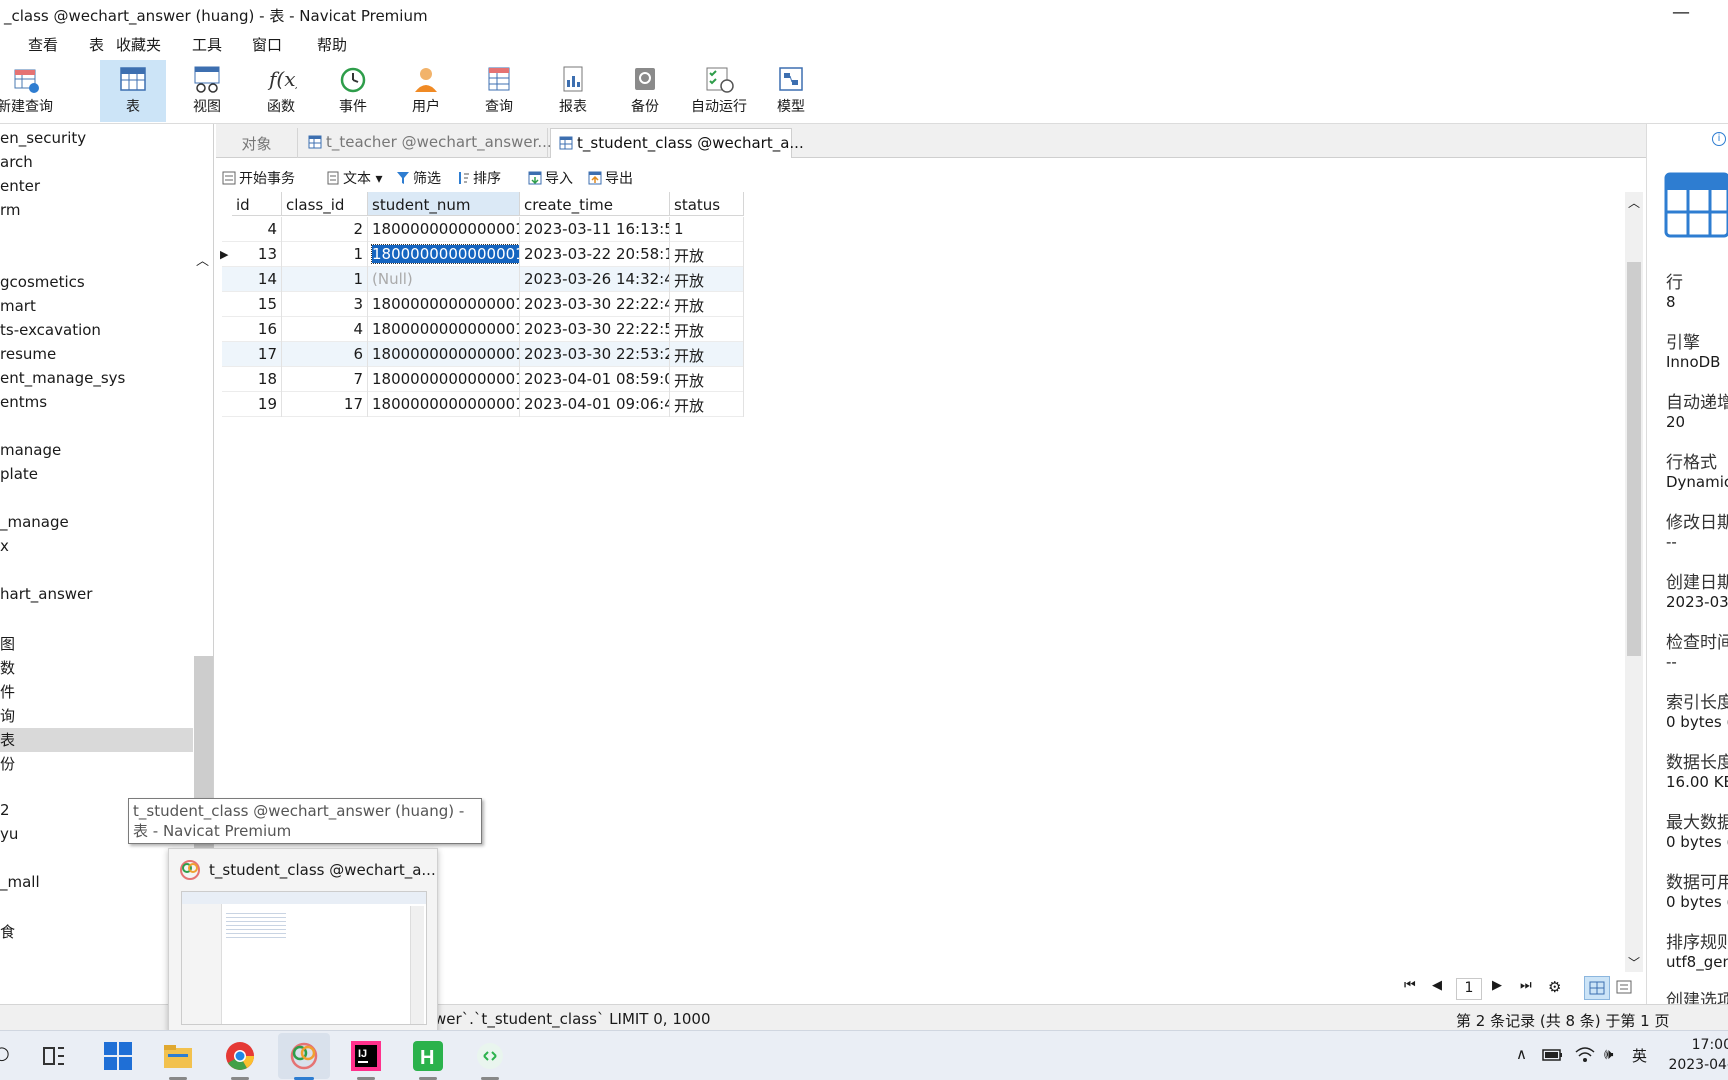 The height and width of the screenshot is (1080, 1728). Describe the element at coordinates (257, 354) in the screenshot. I see `cell-id: 17` at that location.